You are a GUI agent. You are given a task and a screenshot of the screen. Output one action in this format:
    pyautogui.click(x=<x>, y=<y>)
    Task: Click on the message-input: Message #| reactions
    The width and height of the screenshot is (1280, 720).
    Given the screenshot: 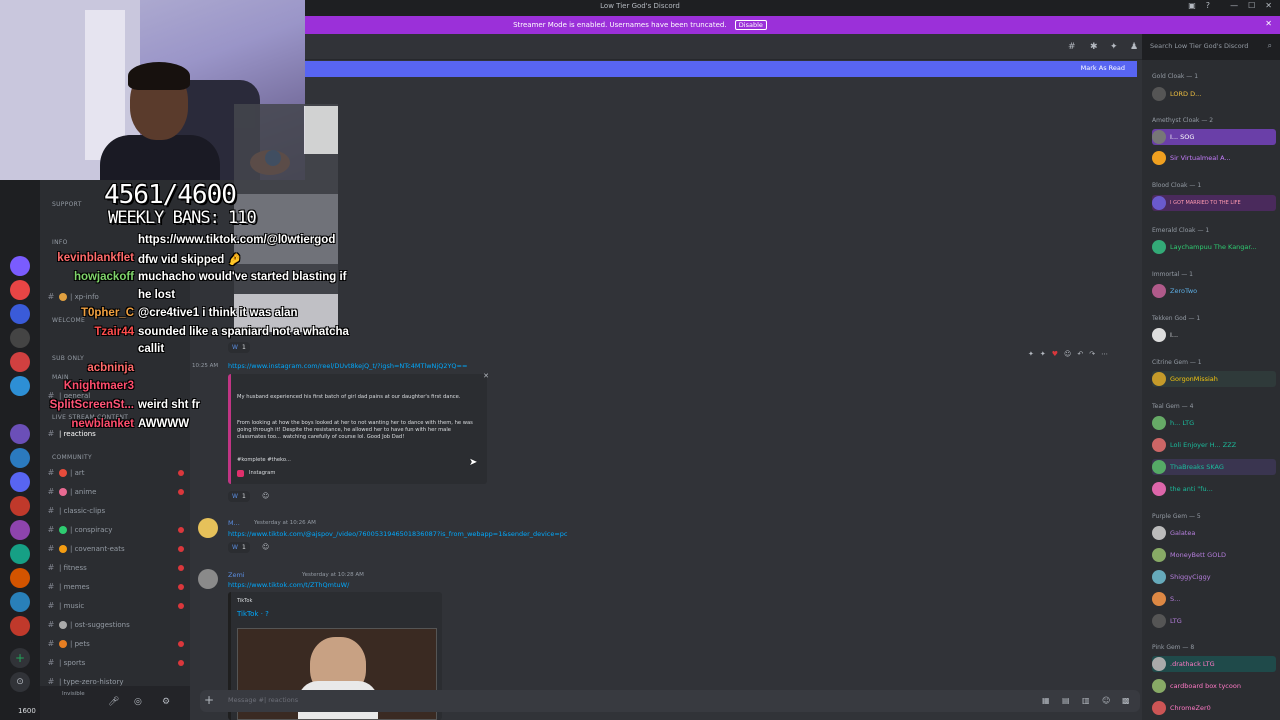 What is the action you would take?
    pyautogui.click(x=263, y=700)
    